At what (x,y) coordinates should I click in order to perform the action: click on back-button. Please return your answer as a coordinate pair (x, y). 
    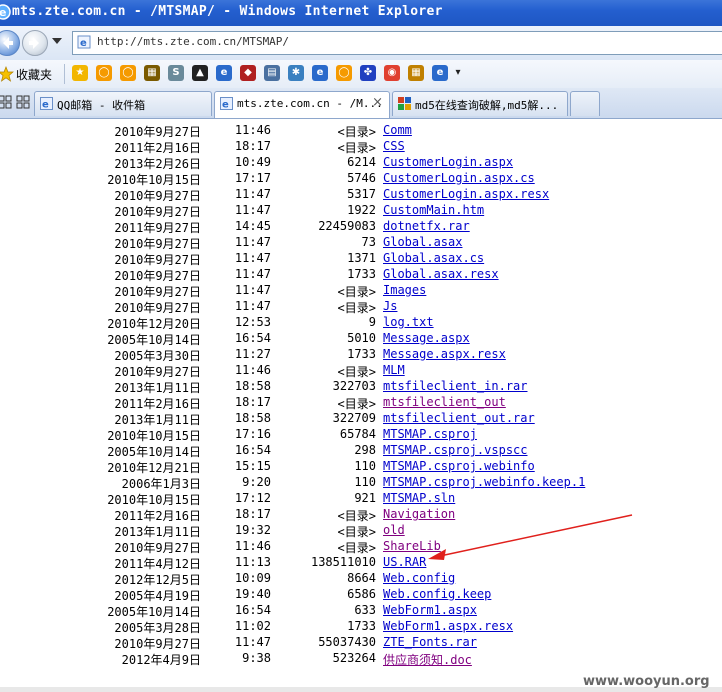
    Looking at the image, I should click on (10, 43).